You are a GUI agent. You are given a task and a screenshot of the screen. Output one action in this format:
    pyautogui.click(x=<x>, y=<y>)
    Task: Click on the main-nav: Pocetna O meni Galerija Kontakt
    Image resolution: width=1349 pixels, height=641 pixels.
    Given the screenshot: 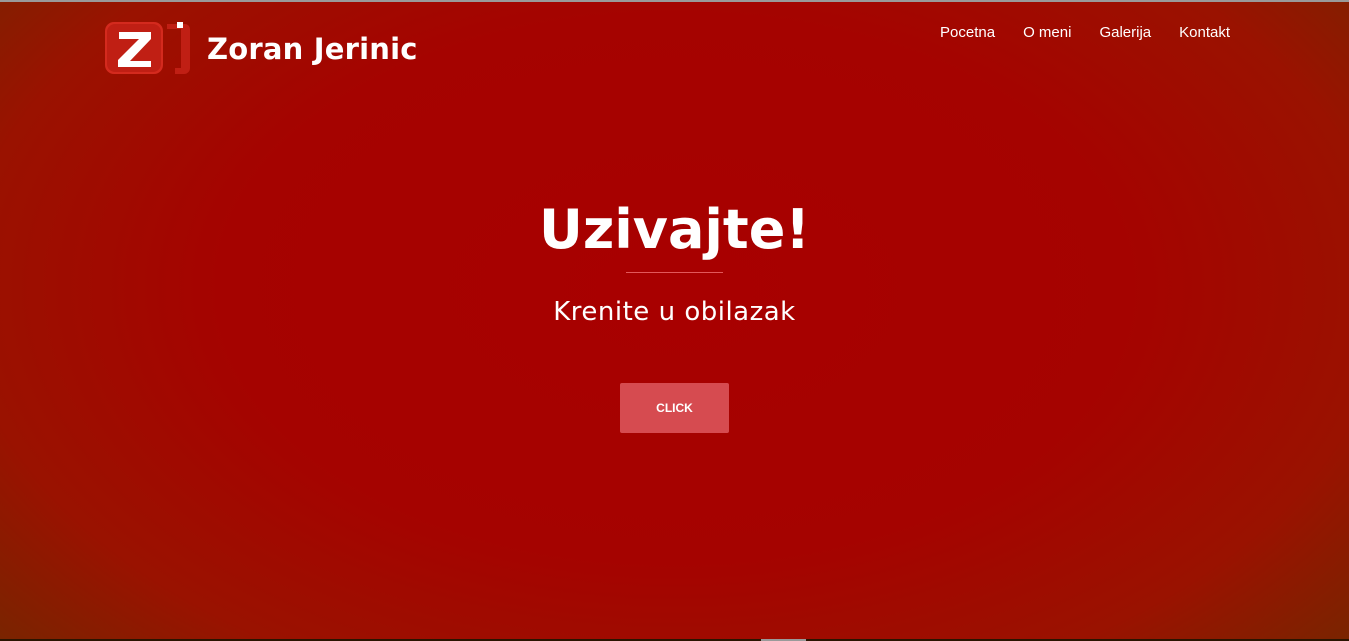 What is the action you would take?
    pyautogui.click(x=1085, y=32)
    